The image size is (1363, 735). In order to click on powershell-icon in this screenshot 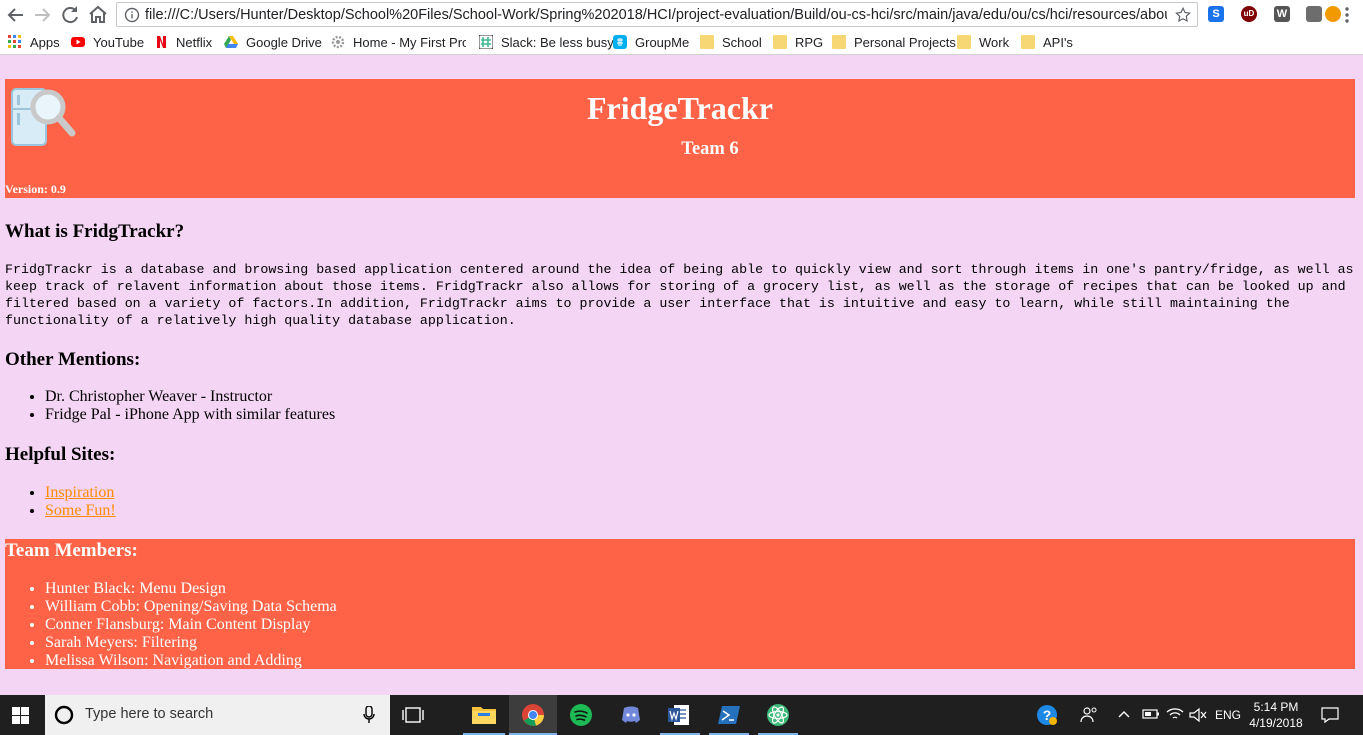, I will do `click(729, 715)`.